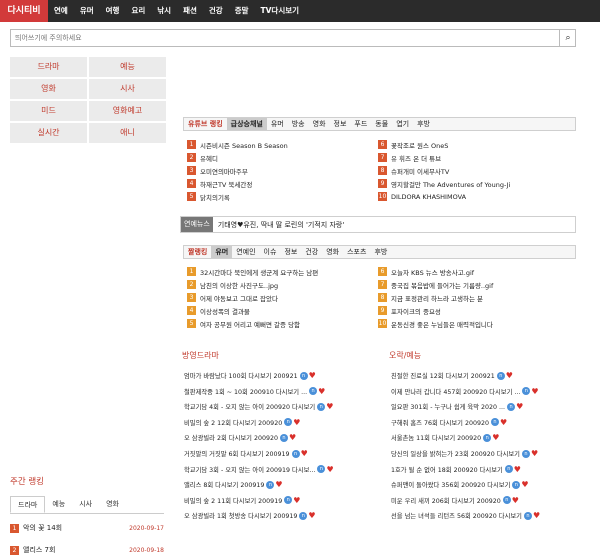 This screenshot has height=556, width=600. I want to click on rank-item: 1 32시간마다 북인에게 생군계 요구하는 남편, so click(252, 271).